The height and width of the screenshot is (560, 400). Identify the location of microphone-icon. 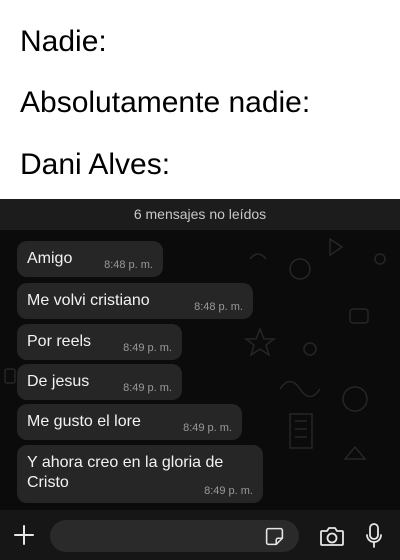
(374, 535).